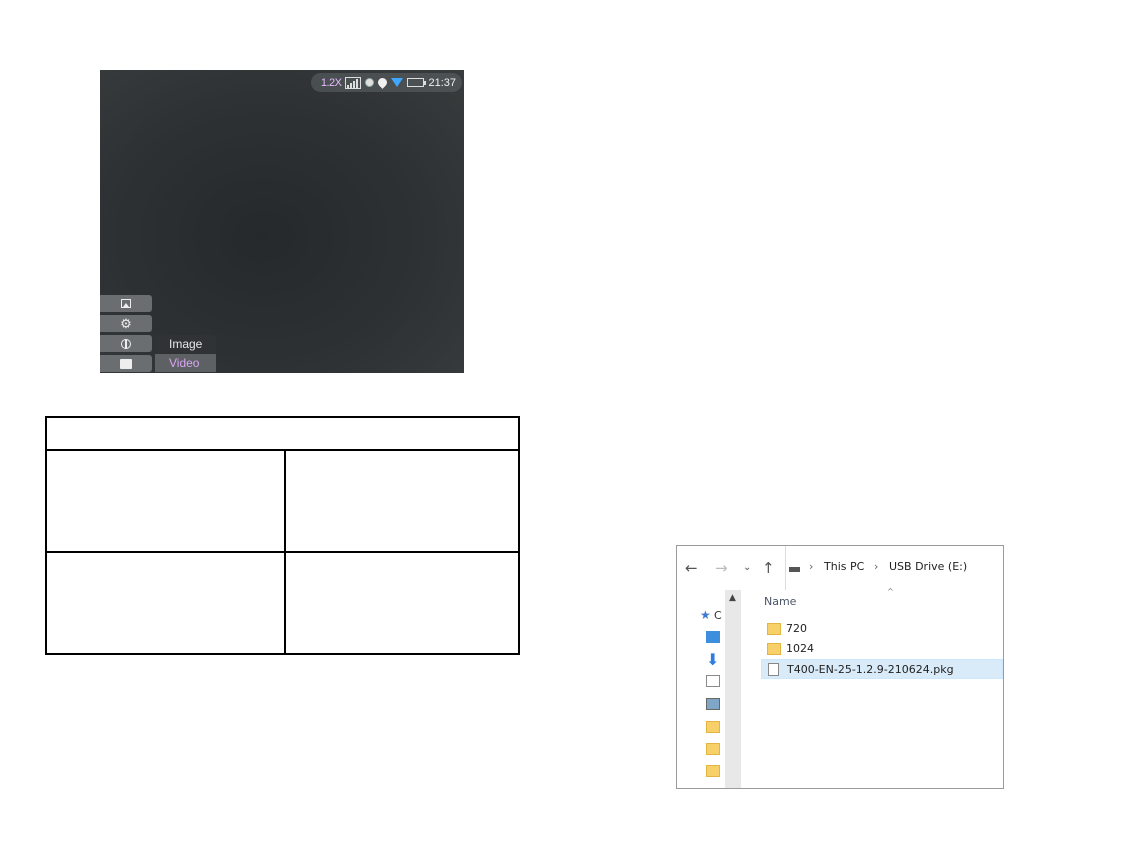  I want to click on navigation-bar: ← → ⌄ ↑ › This PC › USB Drive (E:), so click(840, 568).